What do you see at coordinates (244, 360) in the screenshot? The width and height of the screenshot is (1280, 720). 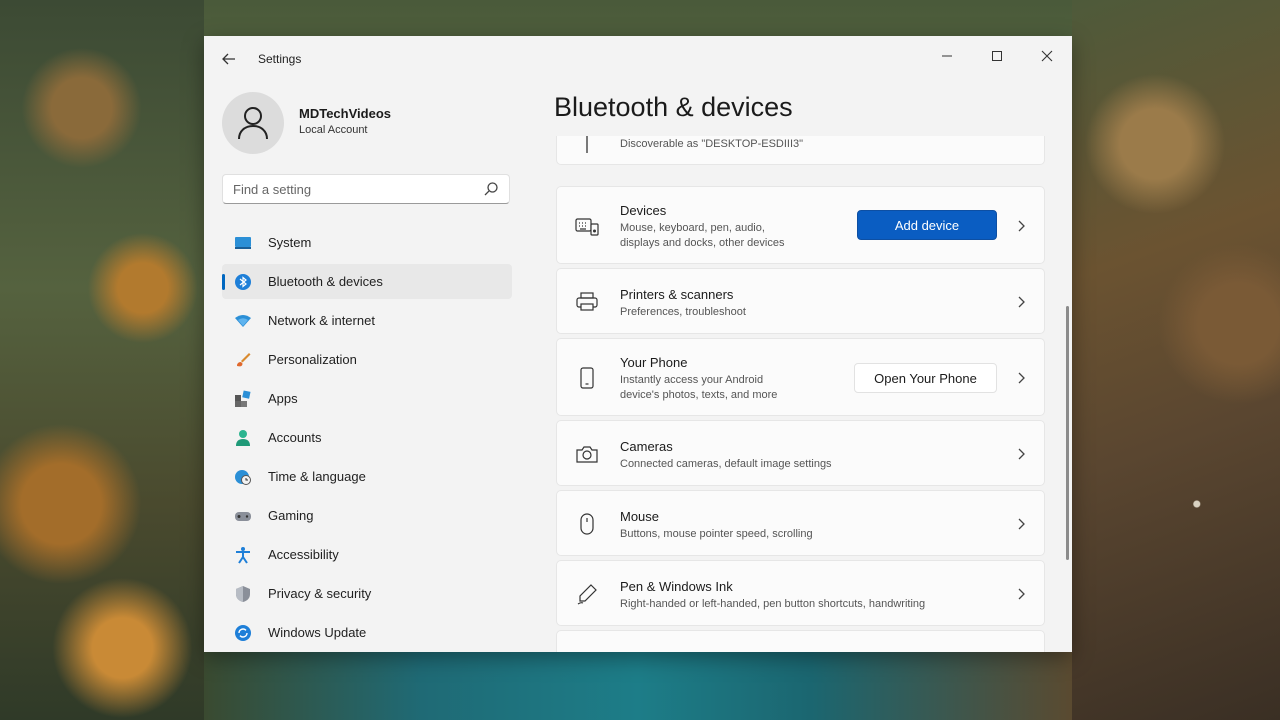 I see `brush-icon` at bounding box center [244, 360].